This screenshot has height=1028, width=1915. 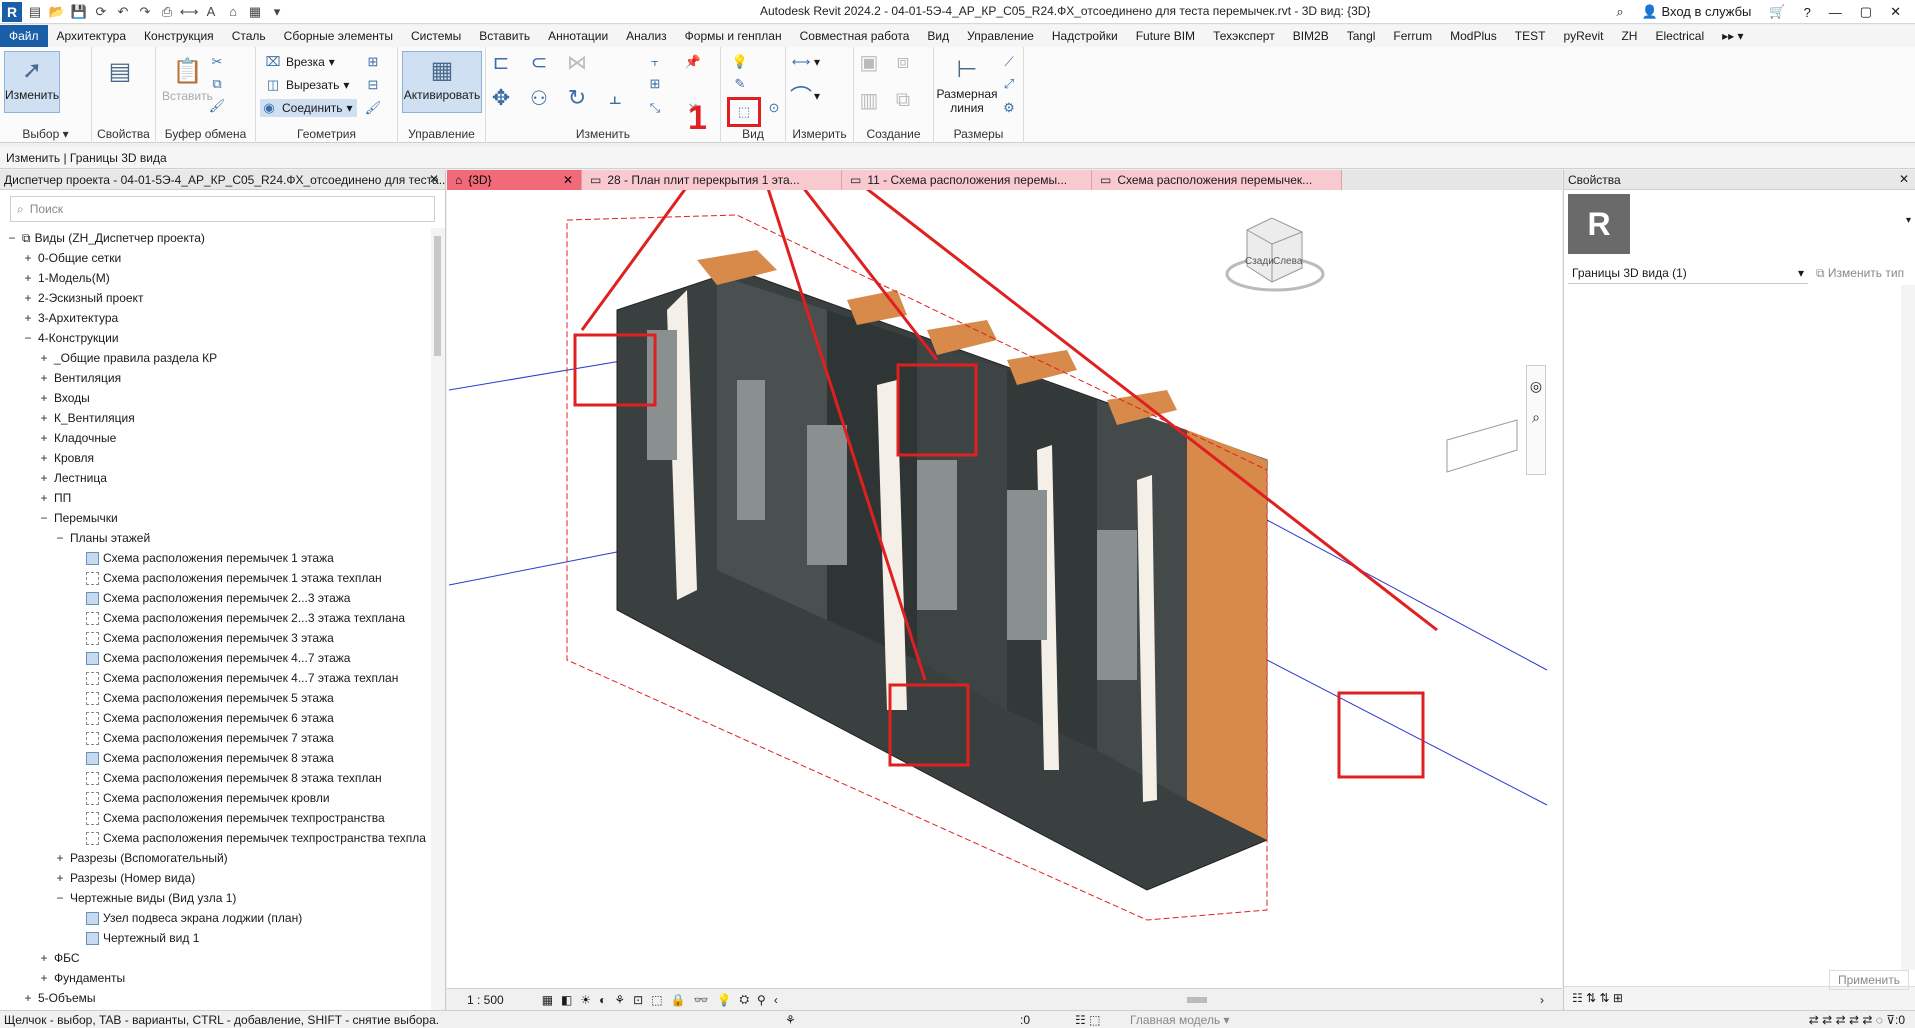 I want to click on selection-settings-icons: ⇄ ⇄ ⇄ ⇄ ⇄ ◌ ⊽:0, so click(x=1857, y=1020).